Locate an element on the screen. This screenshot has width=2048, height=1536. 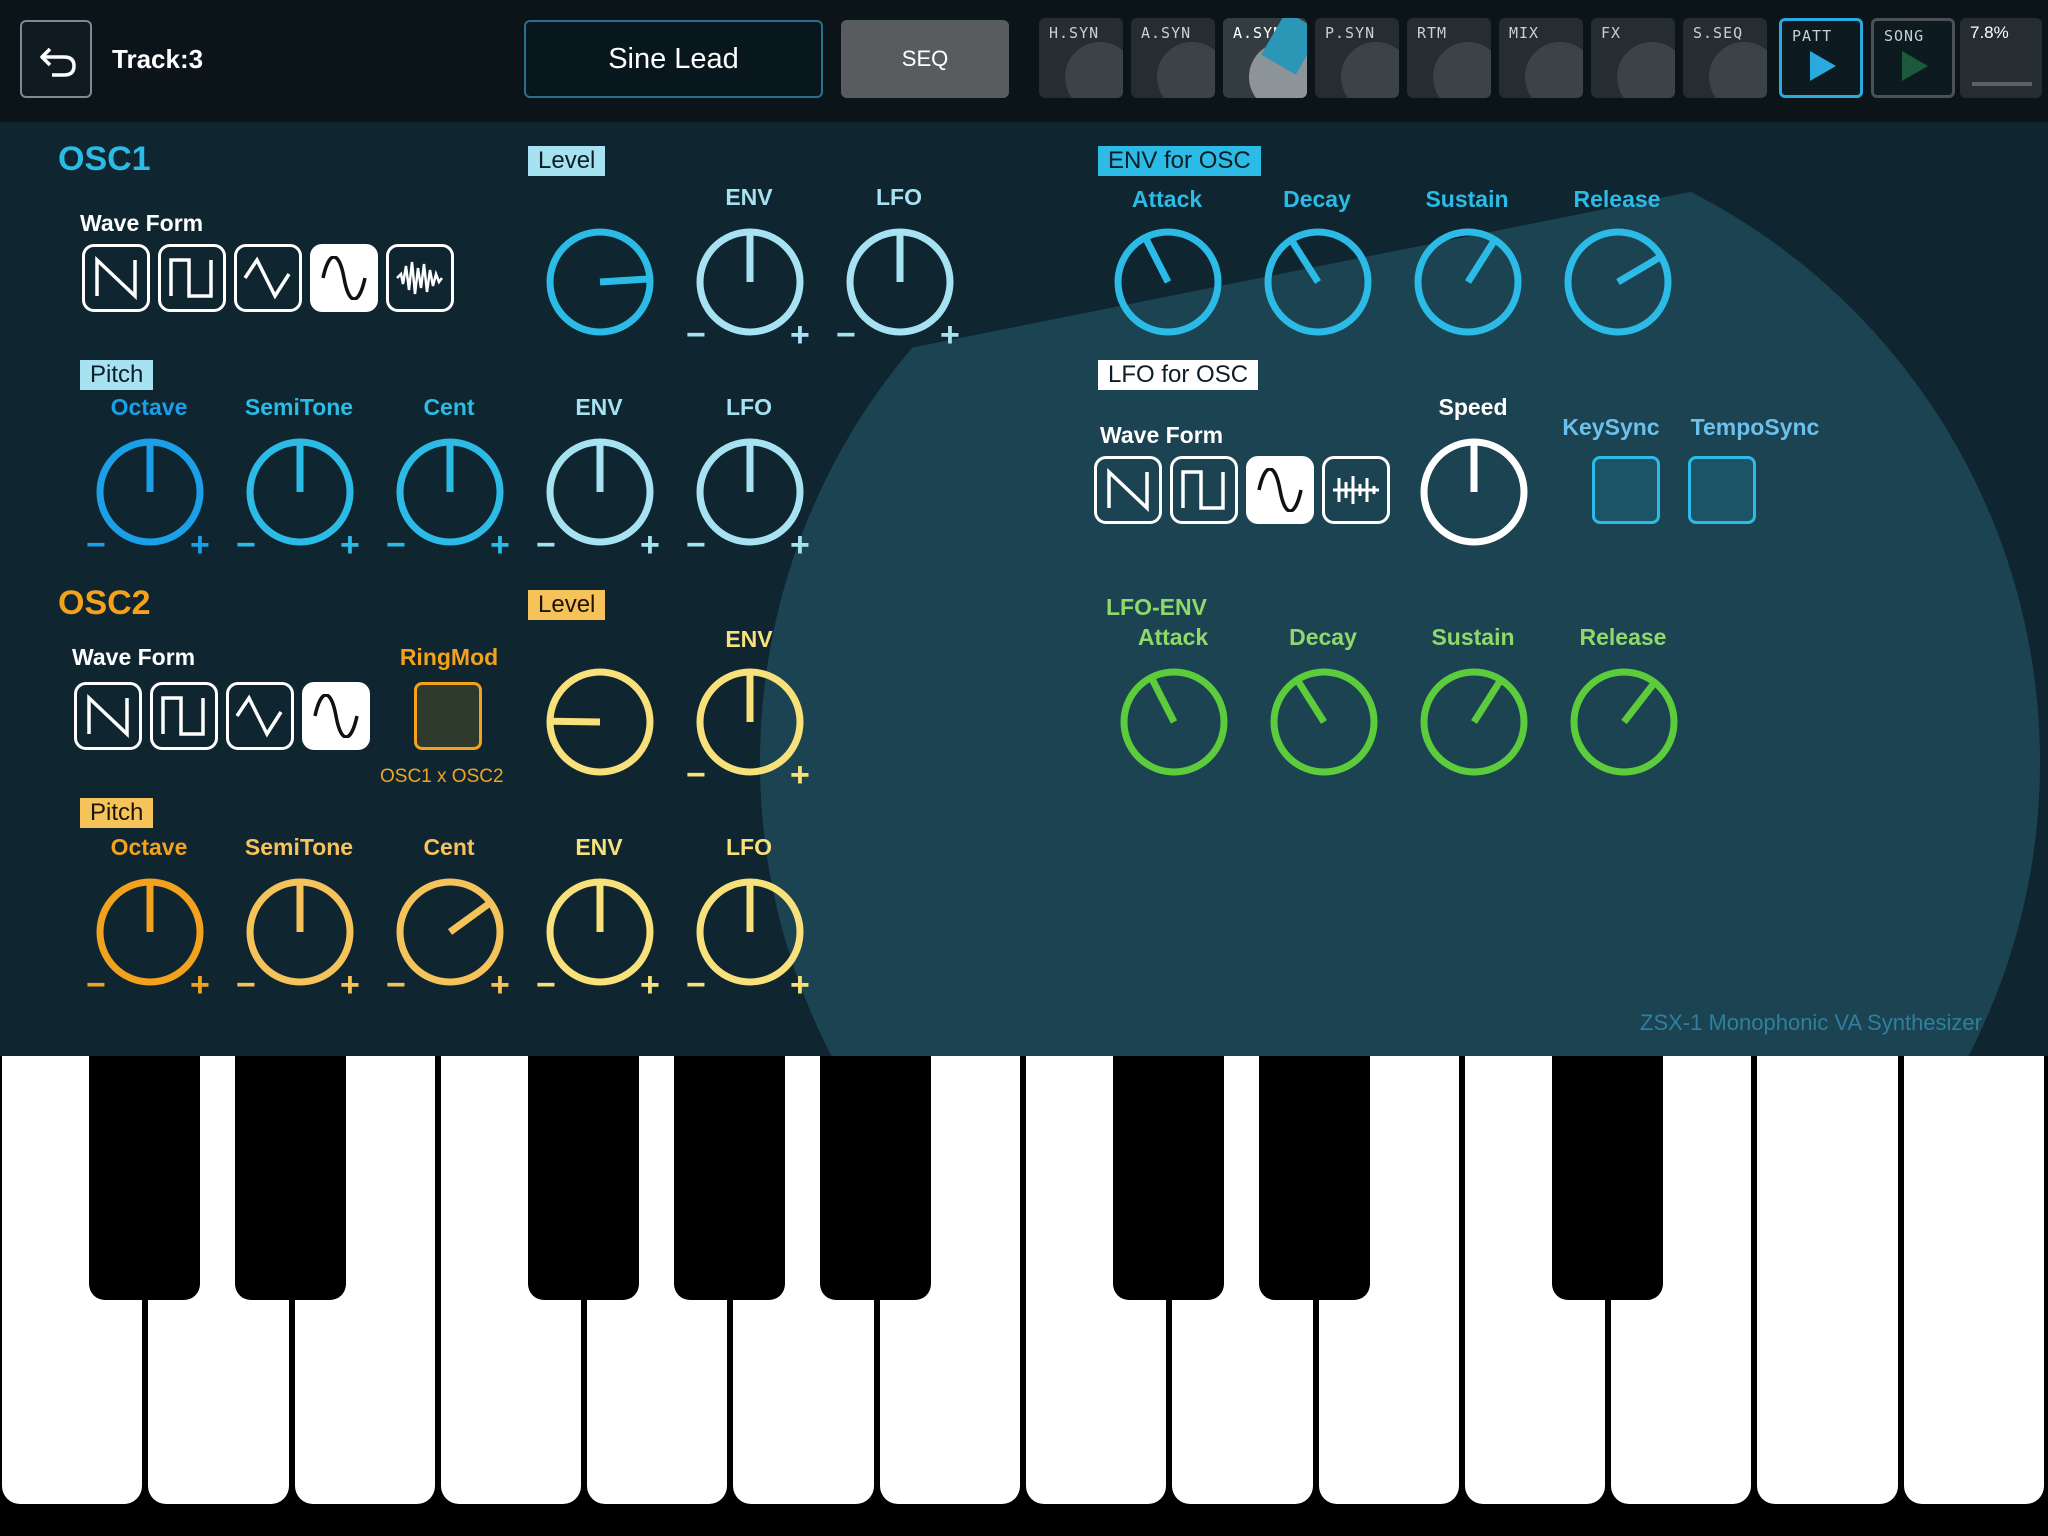
lfo-wave-saw-button is located at coordinates (1128, 490).